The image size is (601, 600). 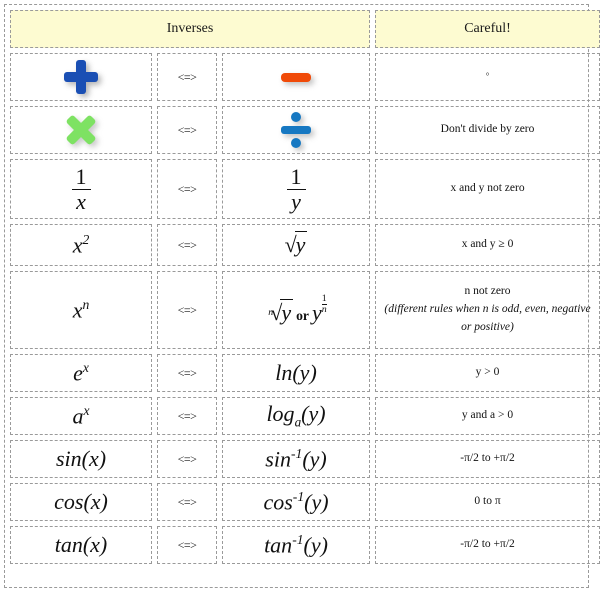 I want to click on table-row: tan(x) <=> tan-1(y) -π/2 to +π/2, so click(x=305, y=545).